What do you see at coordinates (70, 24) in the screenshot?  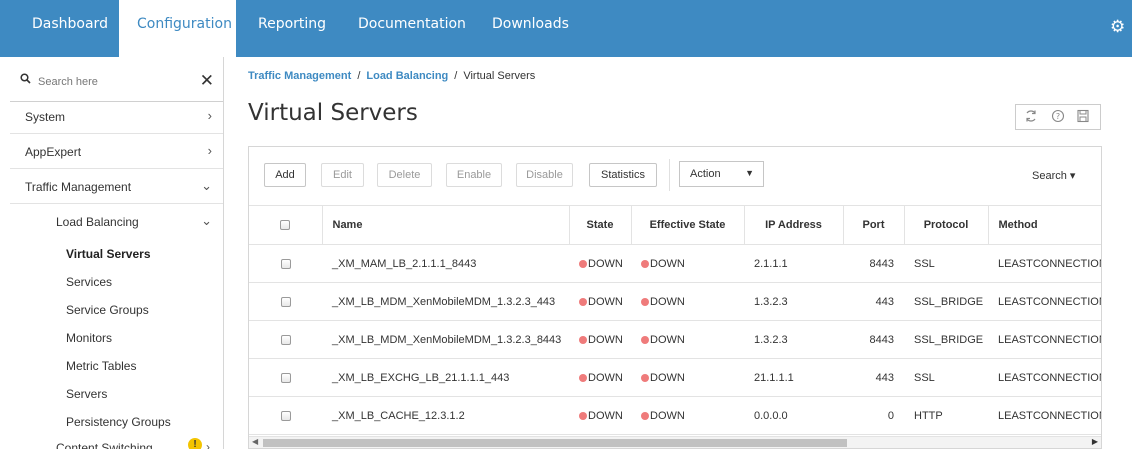 I see `tab-dashboard: Dashboard` at bounding box center [70, 24].